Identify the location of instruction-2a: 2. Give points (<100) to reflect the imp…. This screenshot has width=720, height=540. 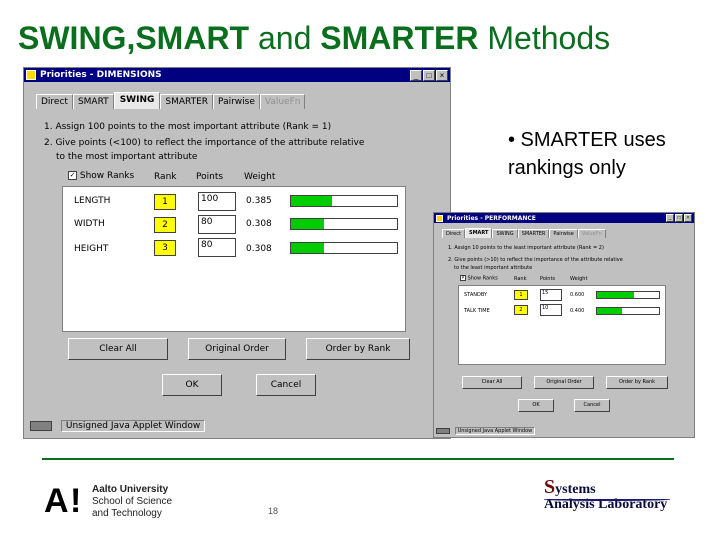
(204, 143).